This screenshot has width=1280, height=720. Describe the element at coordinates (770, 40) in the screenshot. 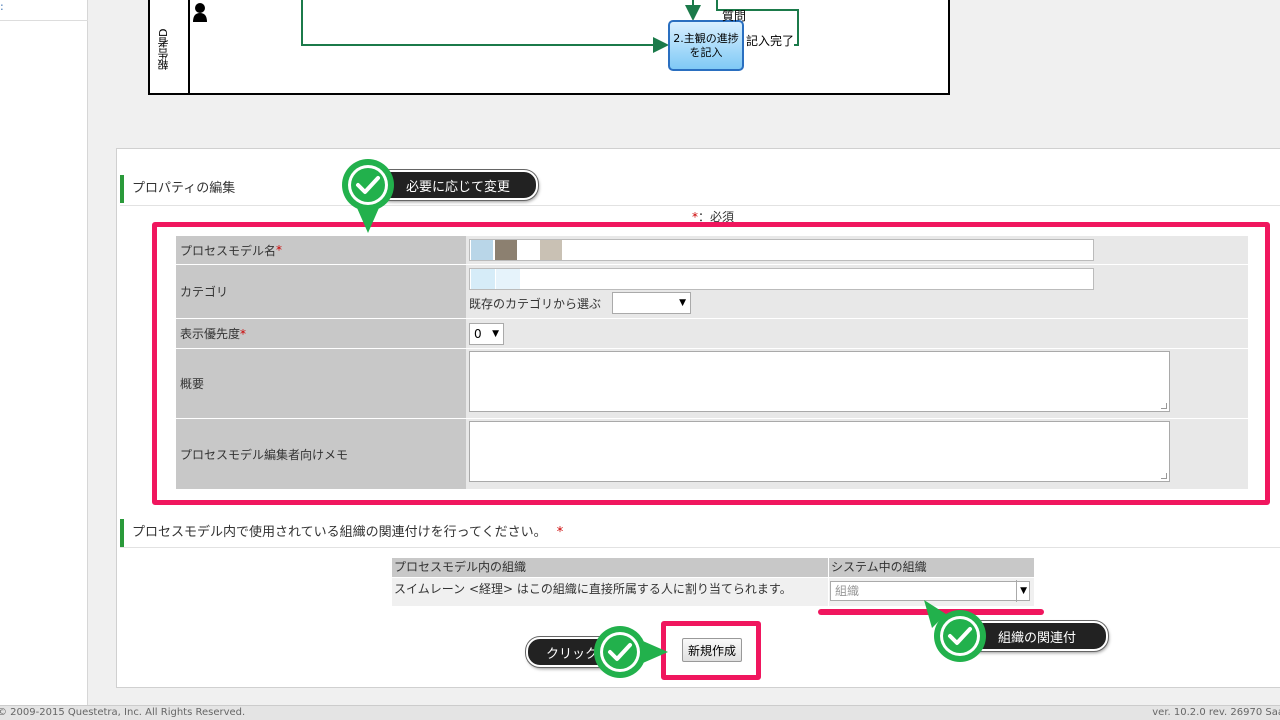

I see `flow-label-done: 記入完了` at that location.